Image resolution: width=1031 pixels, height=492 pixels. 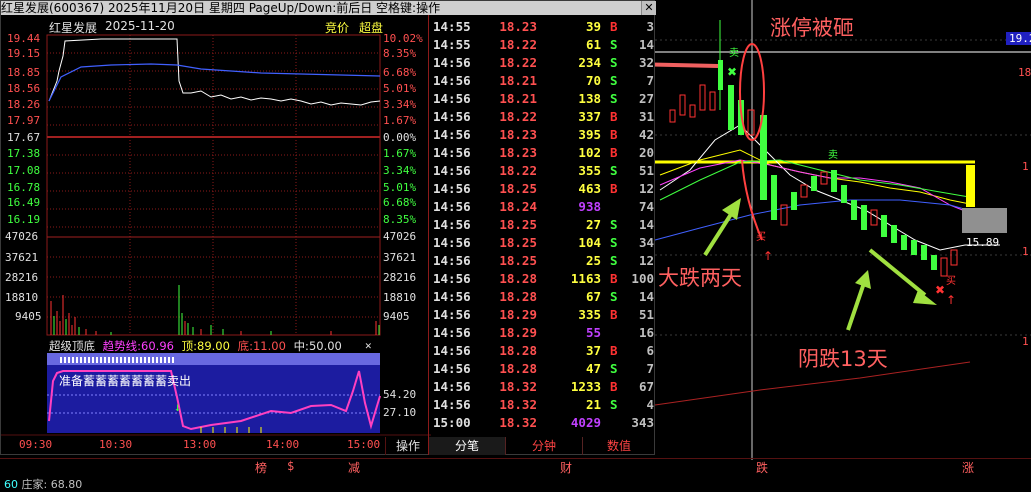 I want to click on tick-count: 4, so click(x=650, y=404).